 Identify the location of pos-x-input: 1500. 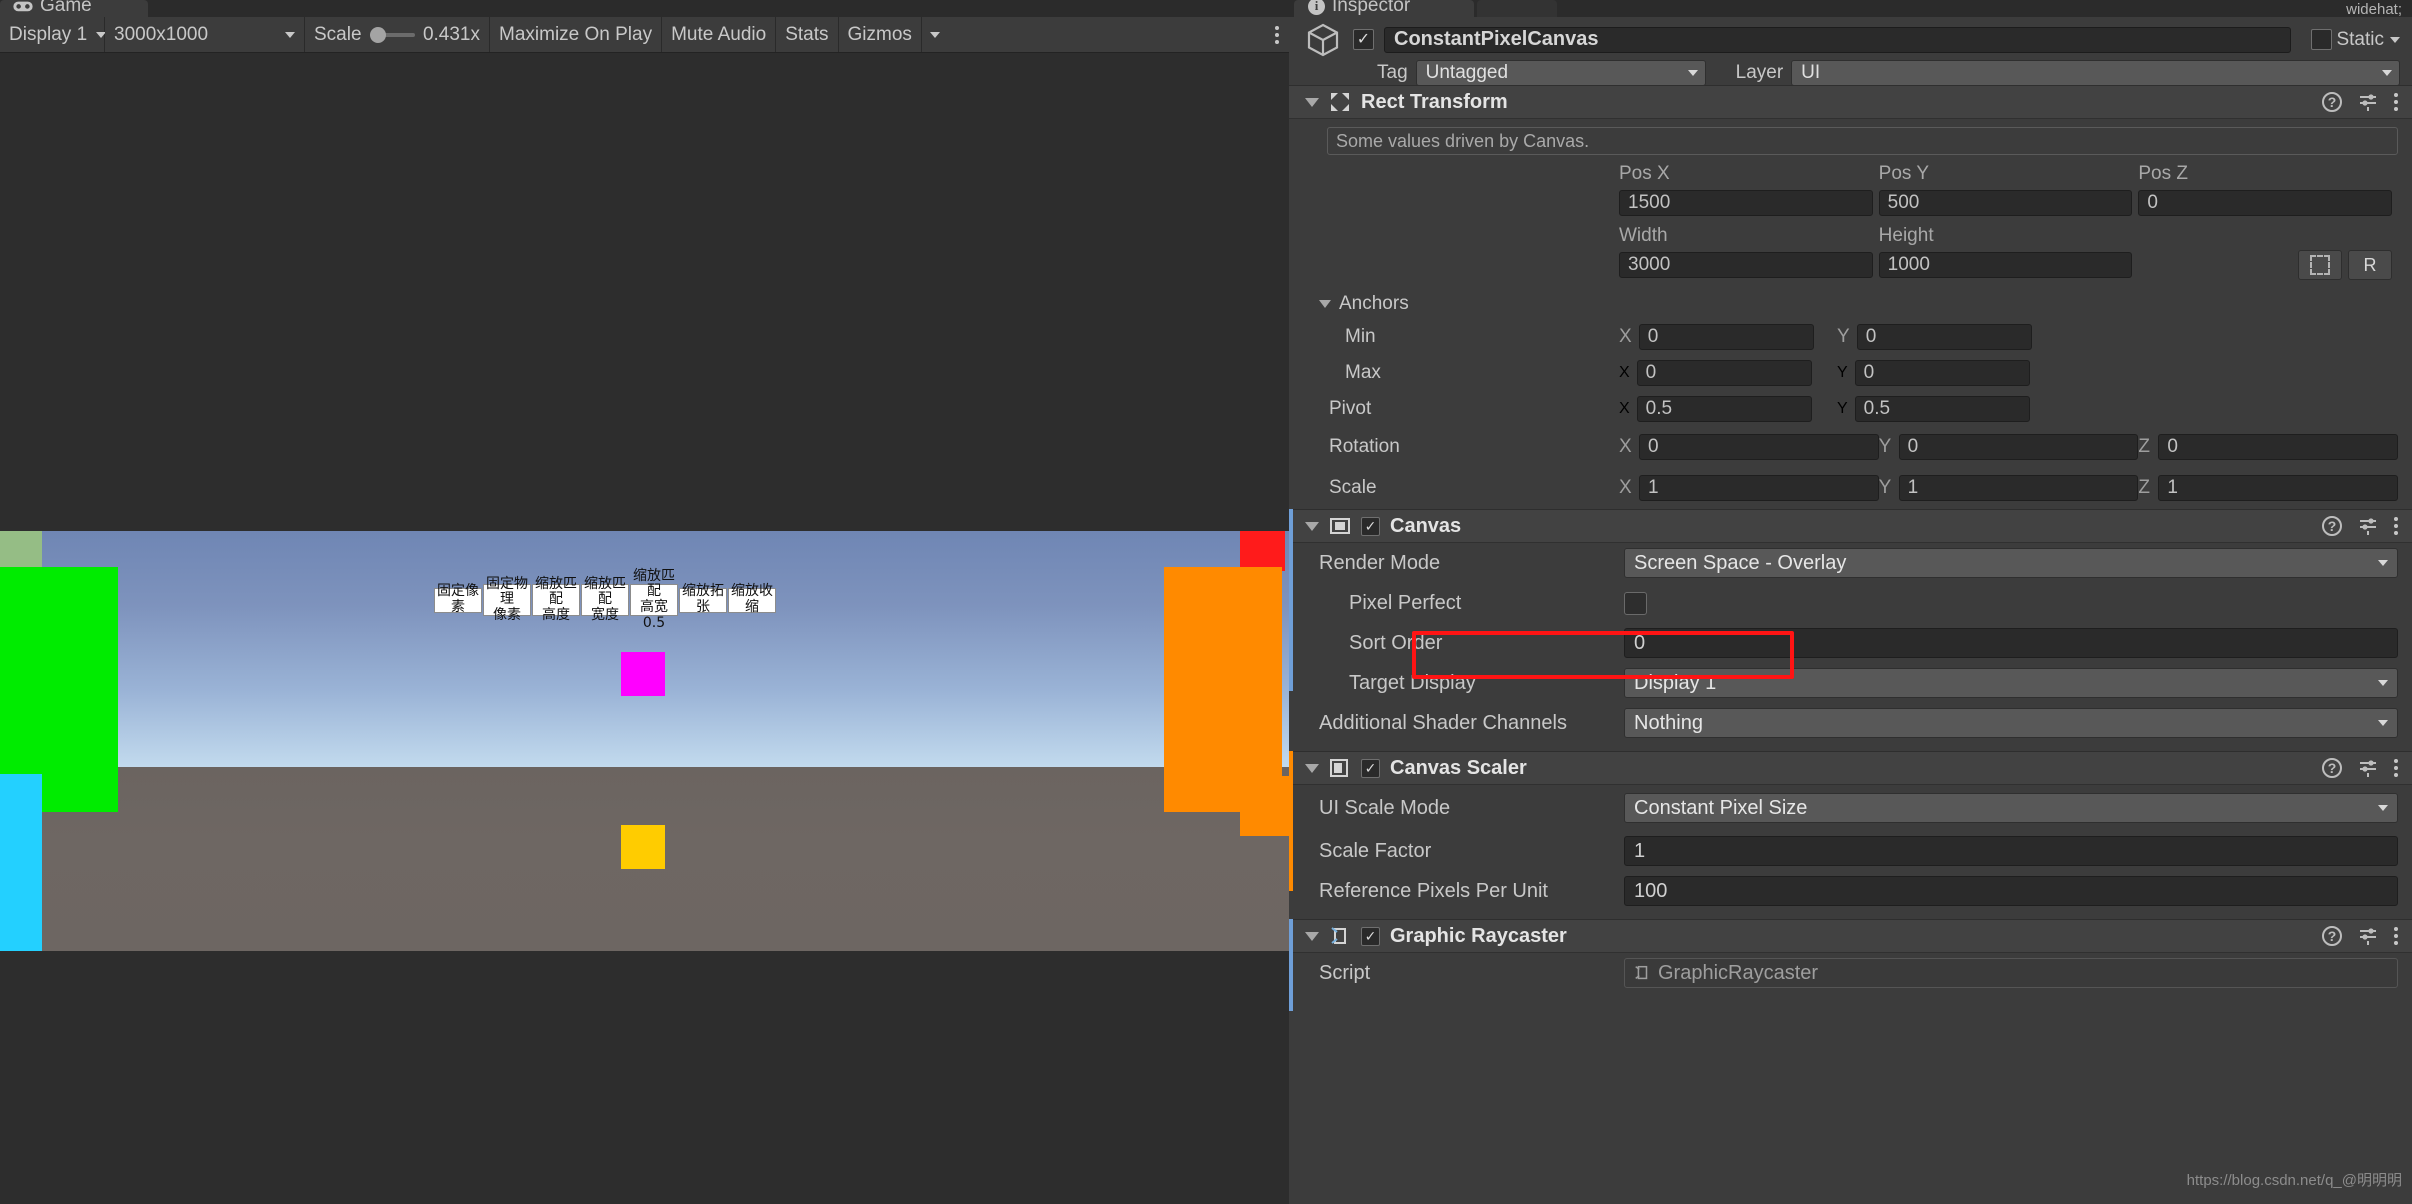
(1746, 203).